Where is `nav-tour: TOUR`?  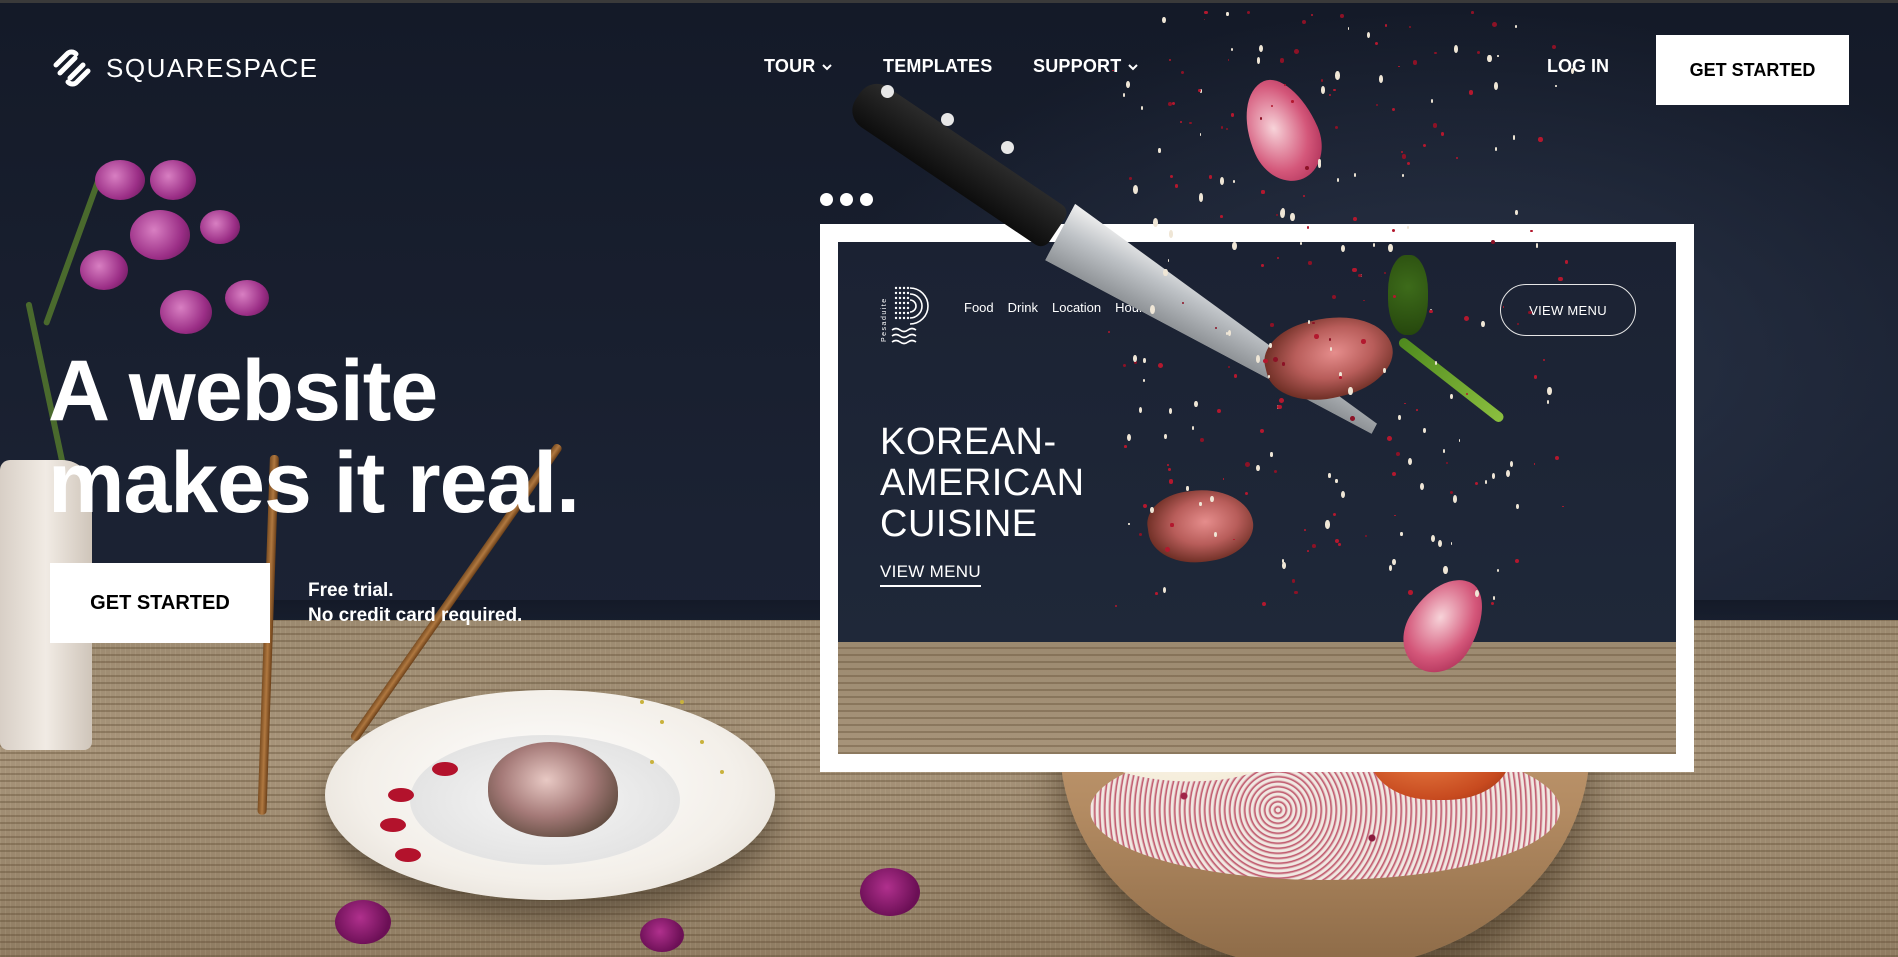 nav-tour: TOUR is located at coordinates (798, 66).